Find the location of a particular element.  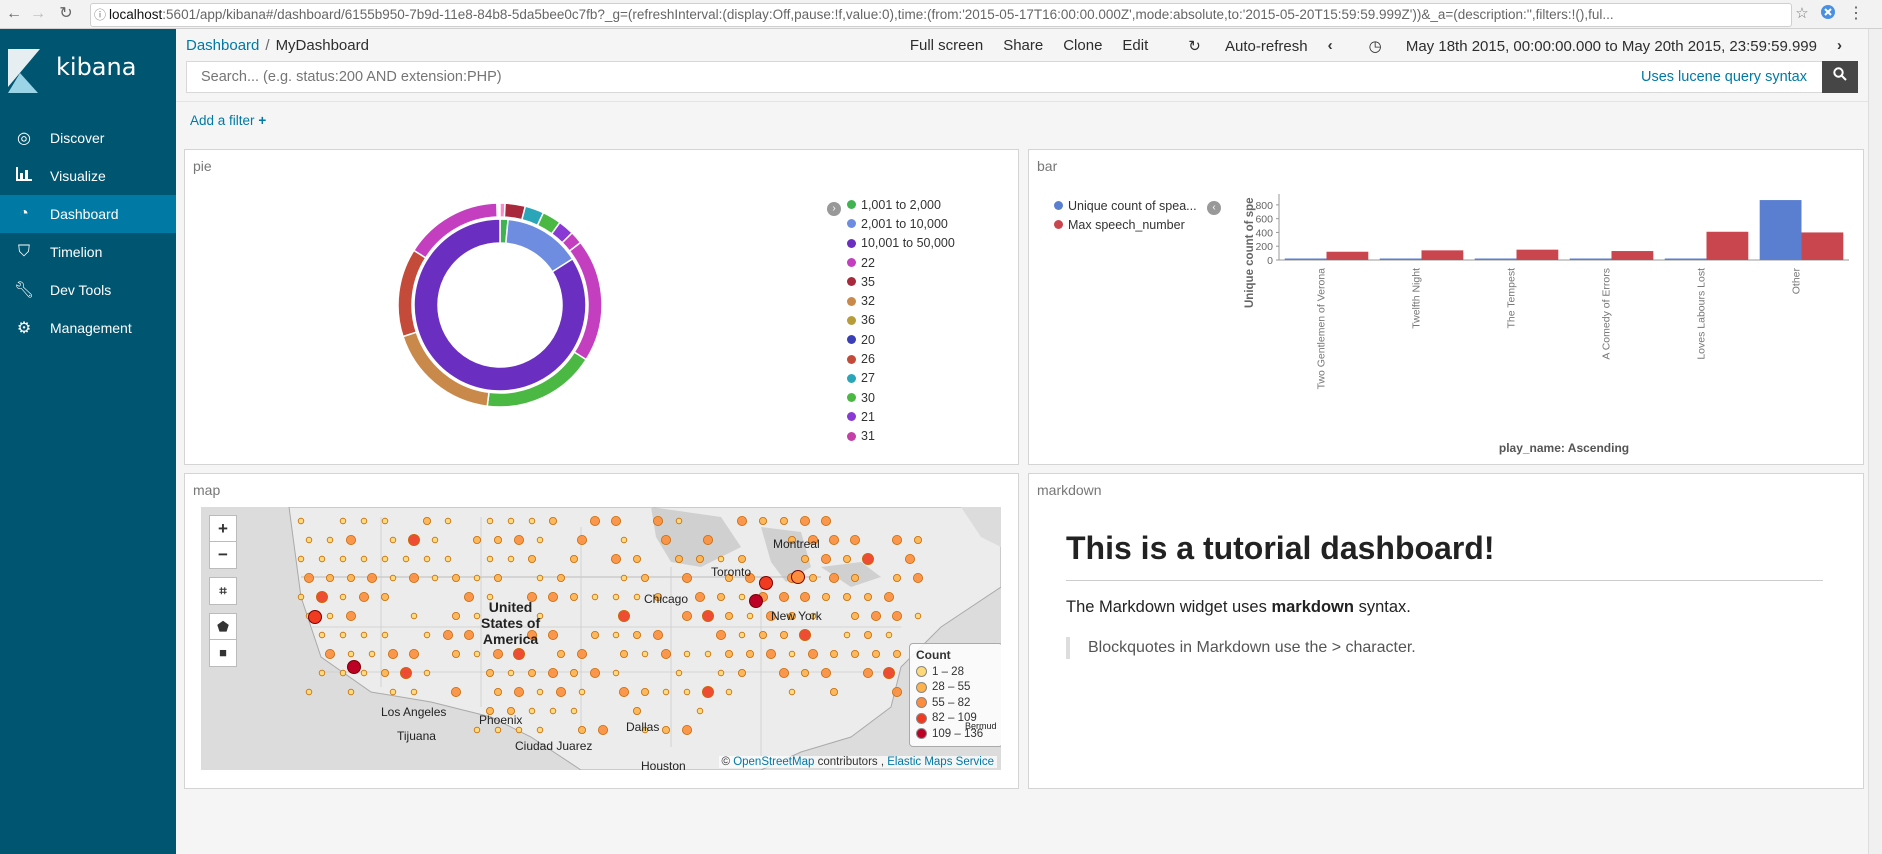

legend-item: 2,001 to 10,000 is located at coordinates (901, 223).